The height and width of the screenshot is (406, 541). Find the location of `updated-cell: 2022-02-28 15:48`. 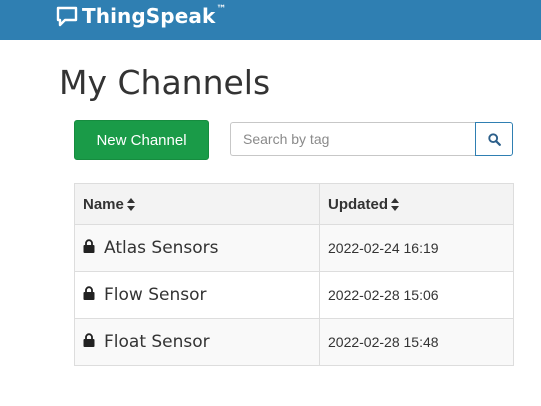

updated-cell: 2022-02-28 15:48 is located at coordinates (416, 342).